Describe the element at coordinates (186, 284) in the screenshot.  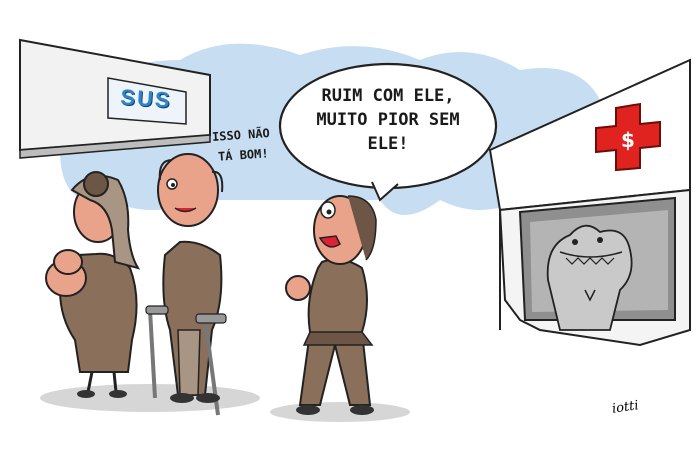
I see `old-man` at that location.